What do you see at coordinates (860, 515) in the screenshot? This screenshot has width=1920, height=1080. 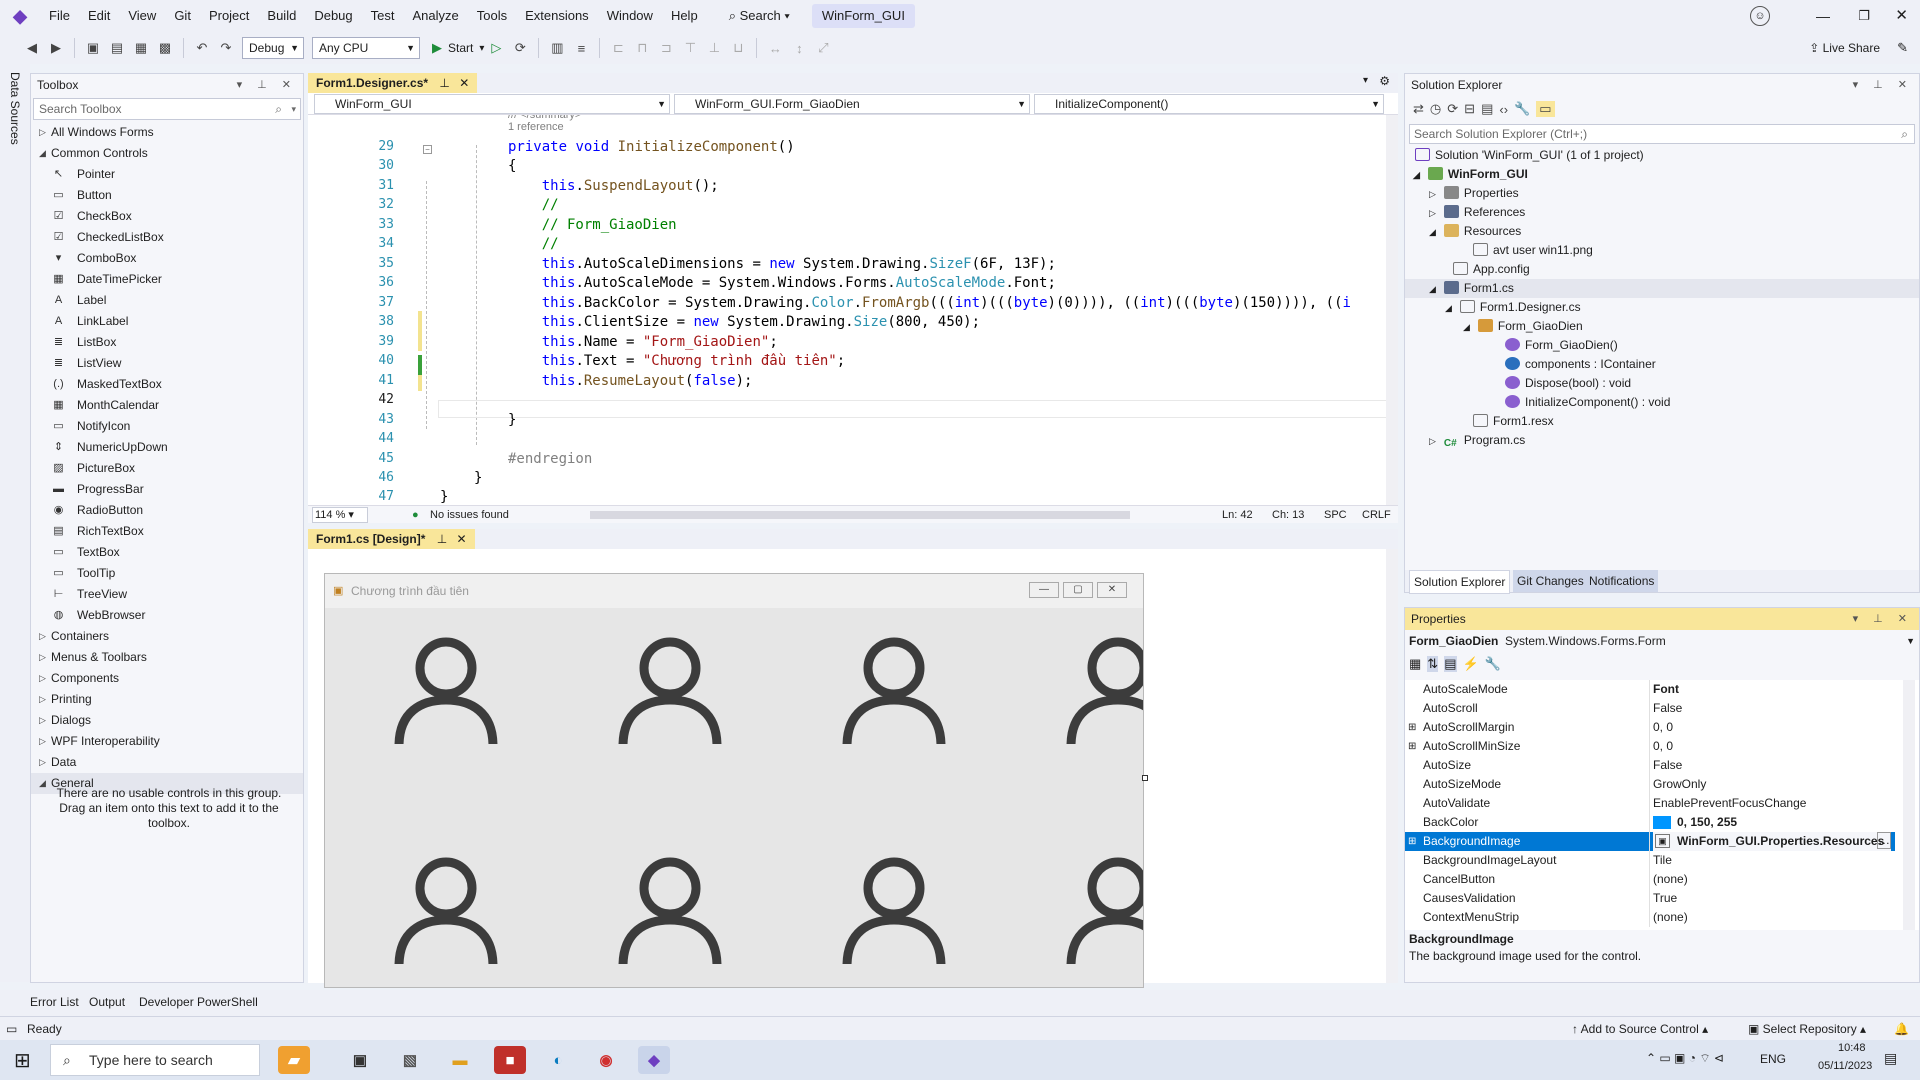 I see `code-horizontal-scrollbar` at bounding box center [860, 515].